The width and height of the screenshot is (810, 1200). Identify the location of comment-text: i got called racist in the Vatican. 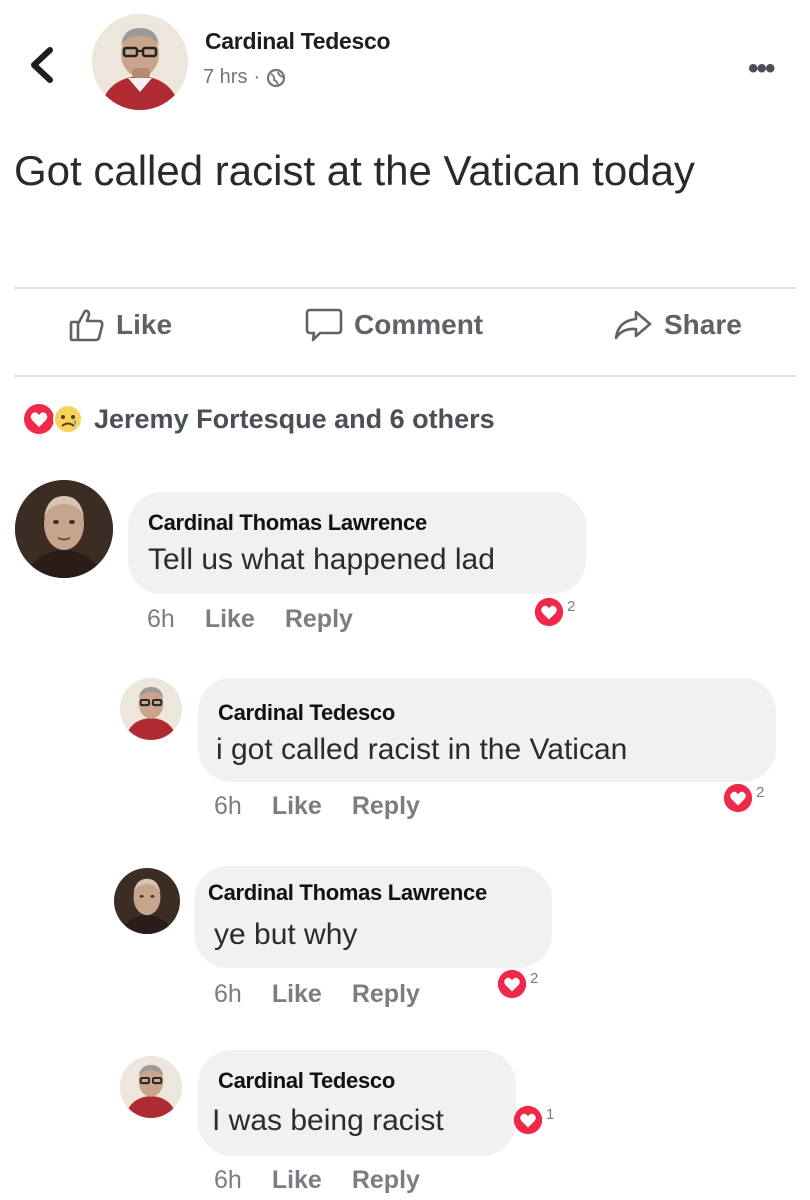
(422, 749).